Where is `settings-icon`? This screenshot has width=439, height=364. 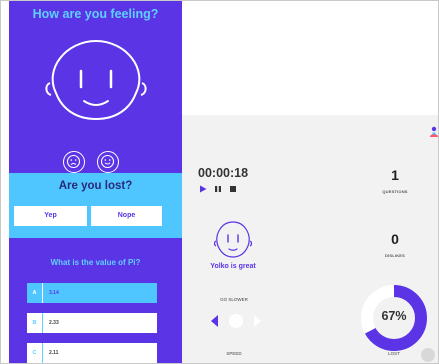
settings-icon is located at coordinates (428, 355).